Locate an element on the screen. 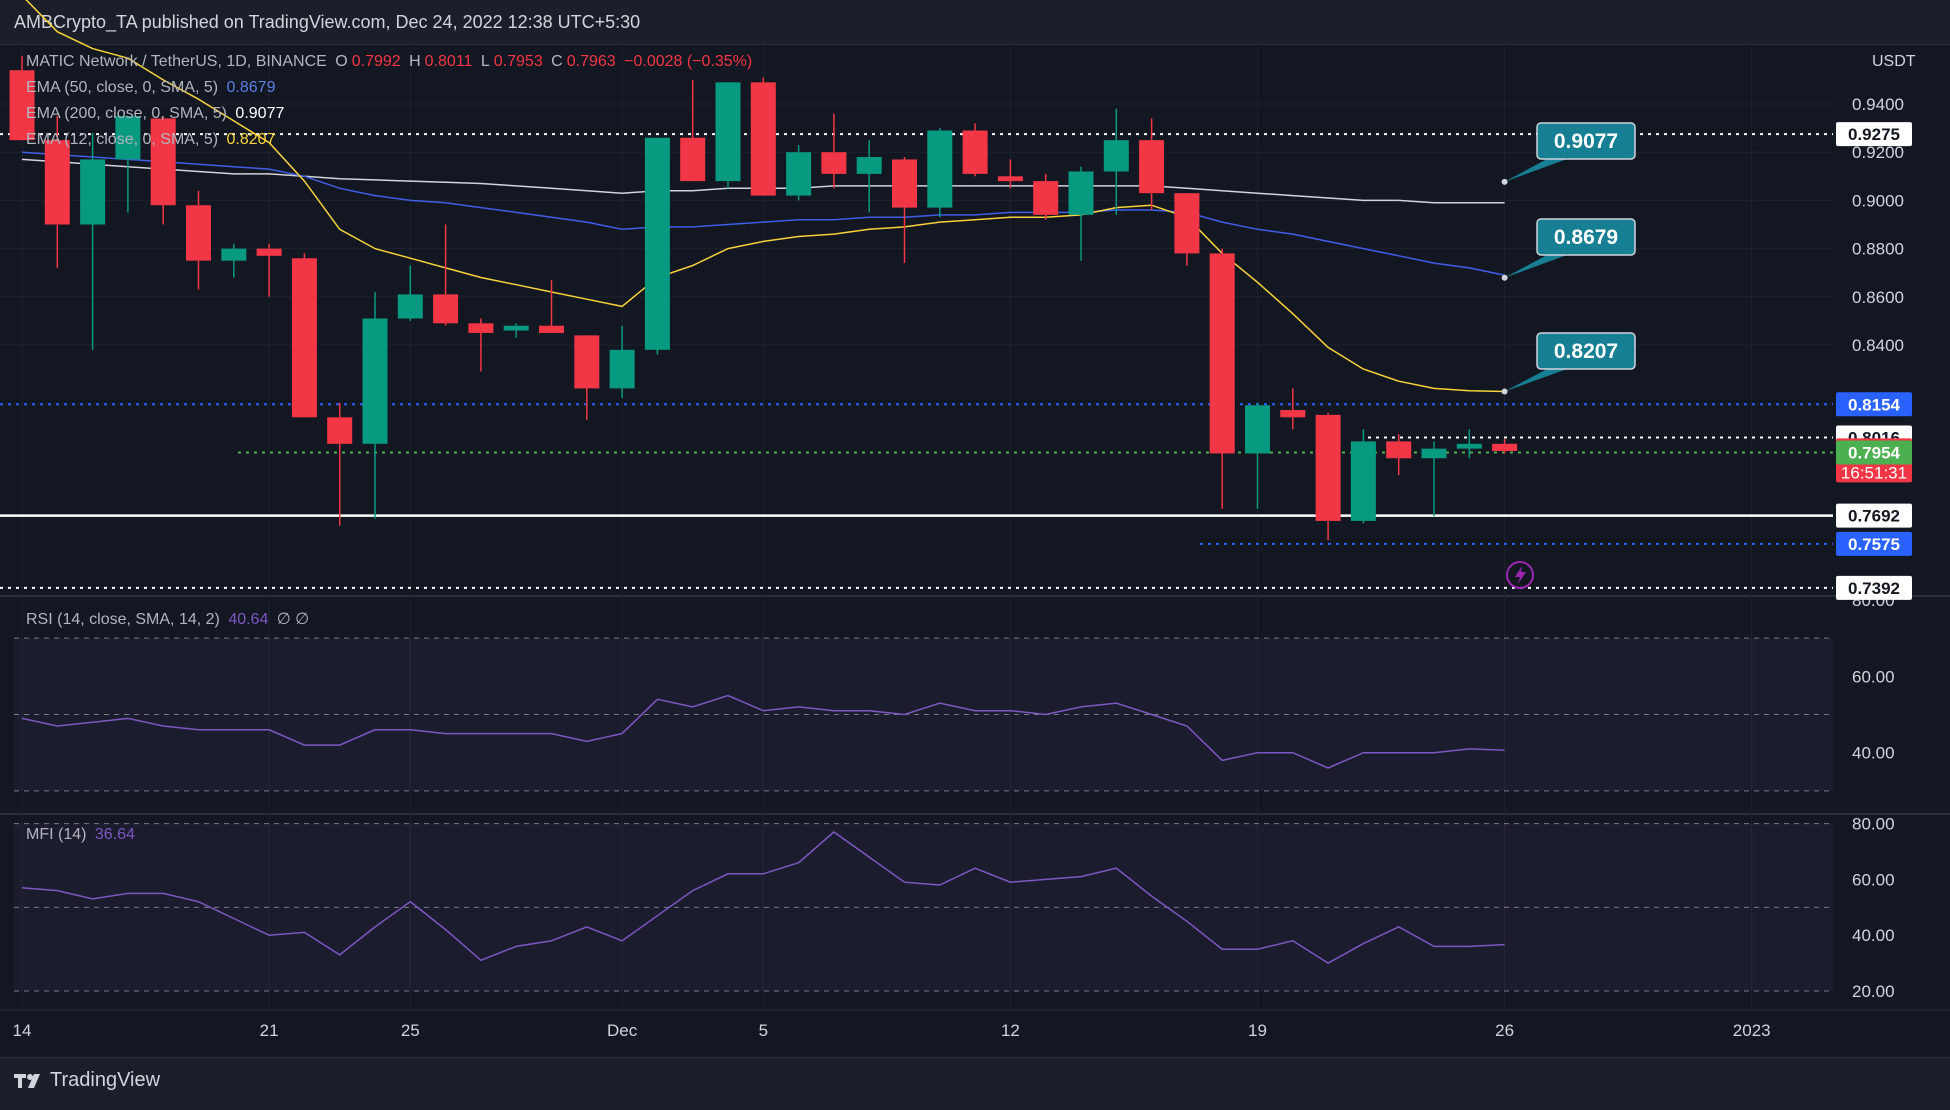 The image size is (1950, 1110). time-tick-label: 25 is located at coordinates (410, 1030).